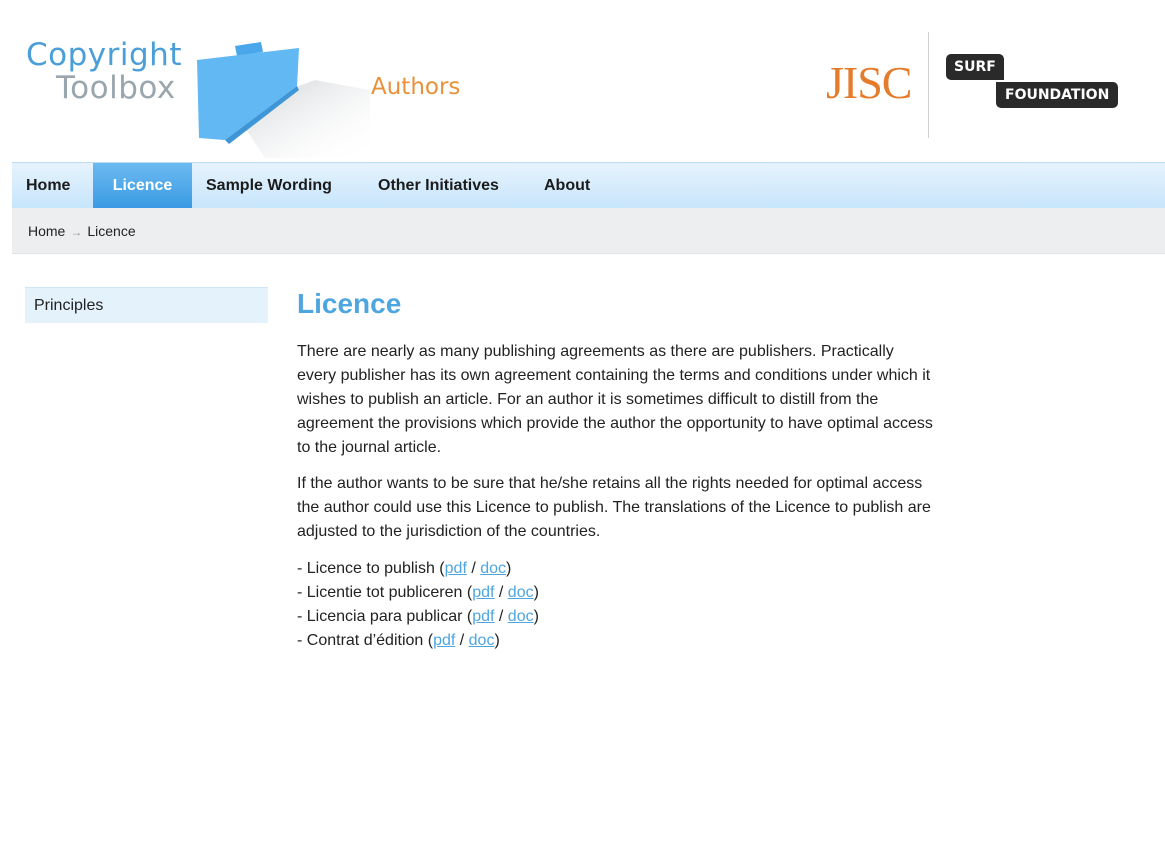 This screenshot has width=1165, height=841. I want to click on breadcrumb-arrow-icon: →, so click(76, 232).